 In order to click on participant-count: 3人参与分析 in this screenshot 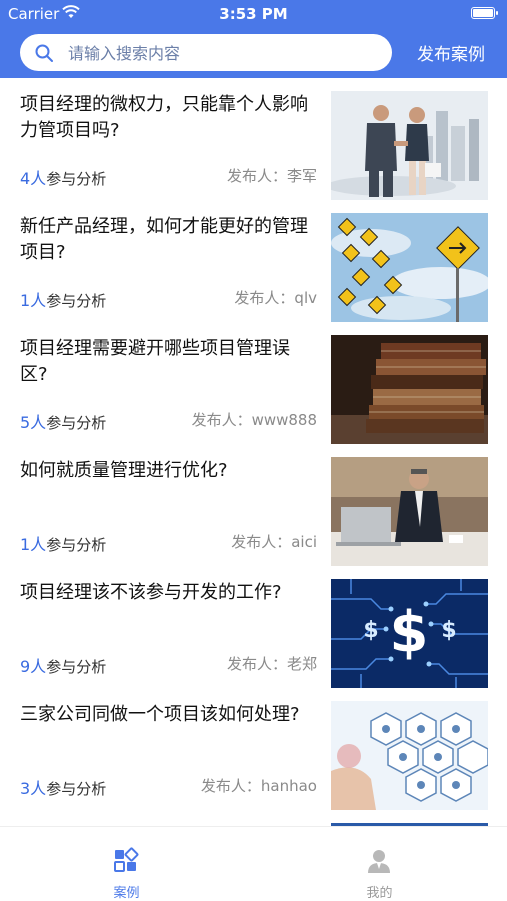, I will do `click(63, 787)`.